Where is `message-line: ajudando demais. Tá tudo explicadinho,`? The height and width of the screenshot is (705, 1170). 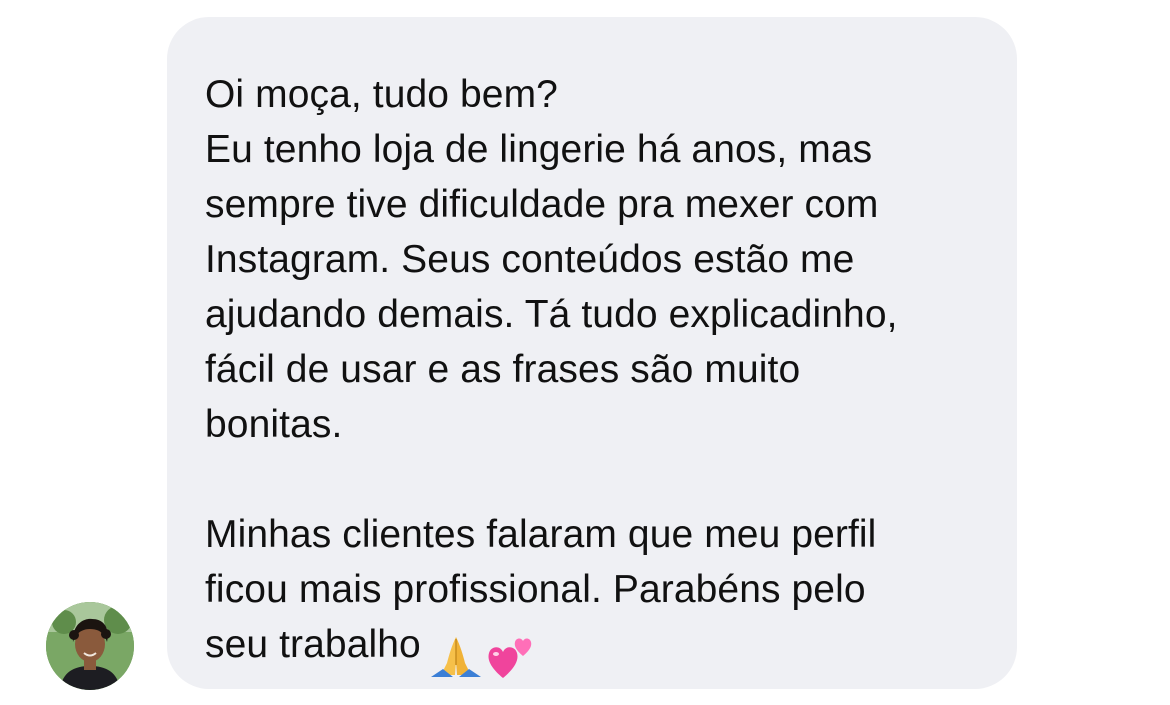
message-line: ajudando demais. Tá tudo explicadinho, is located at coordinates (551, 314).